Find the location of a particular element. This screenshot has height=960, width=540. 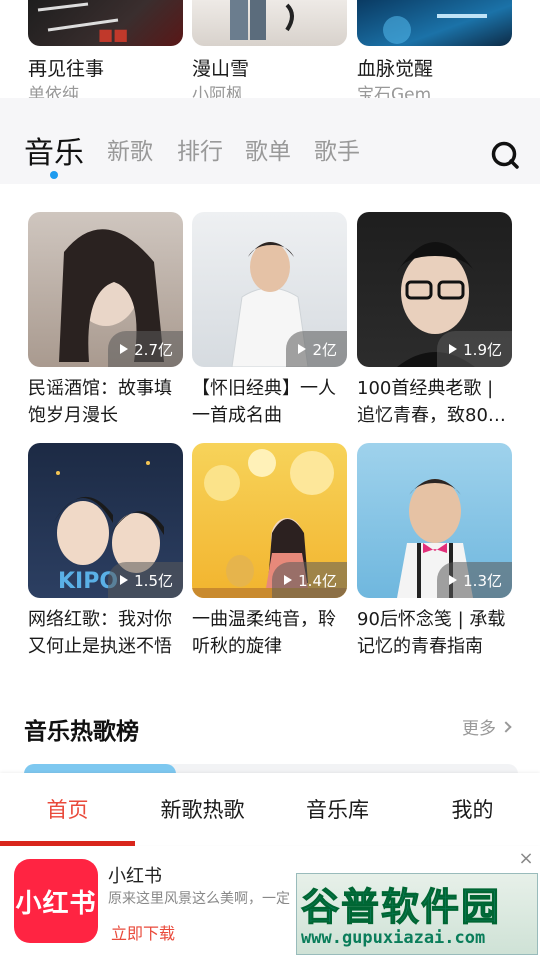

album-title: 再见往事 is located at coordinates (66, 69).